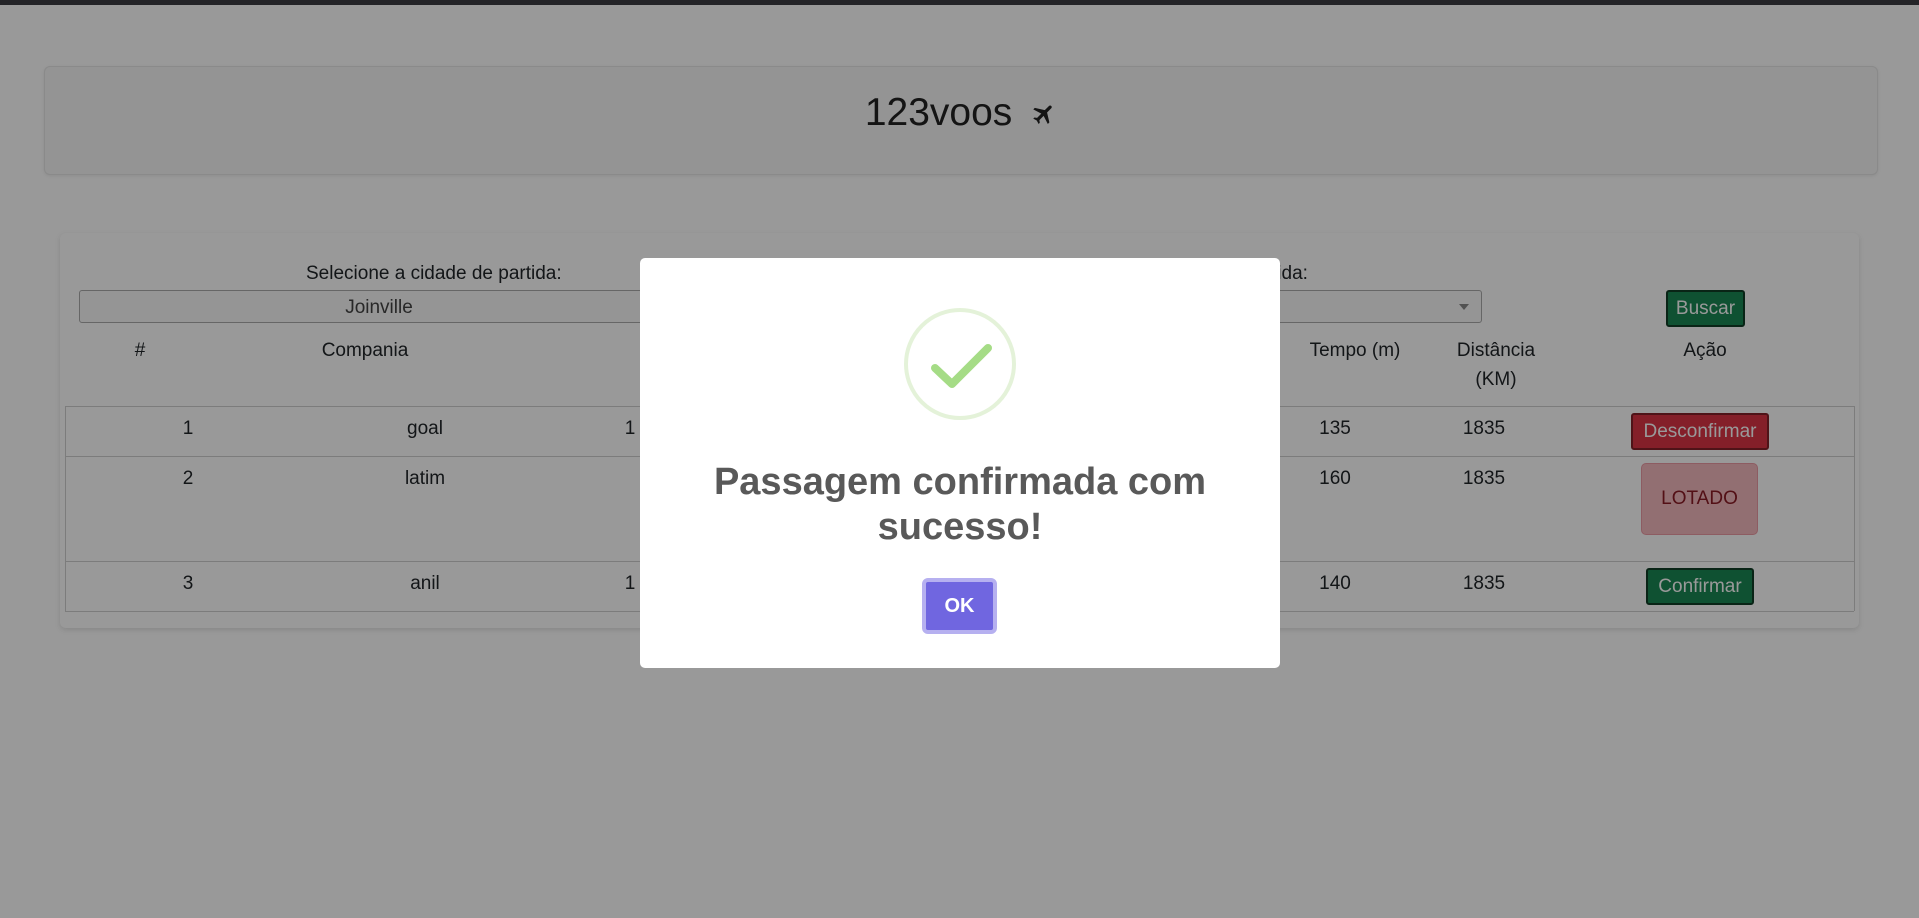 This screenshot has height=918, width=1919. What do you see at coordinates (959, 606) in the screenshot?
I see `ok-button: OK` at bounding box center [959, 606].